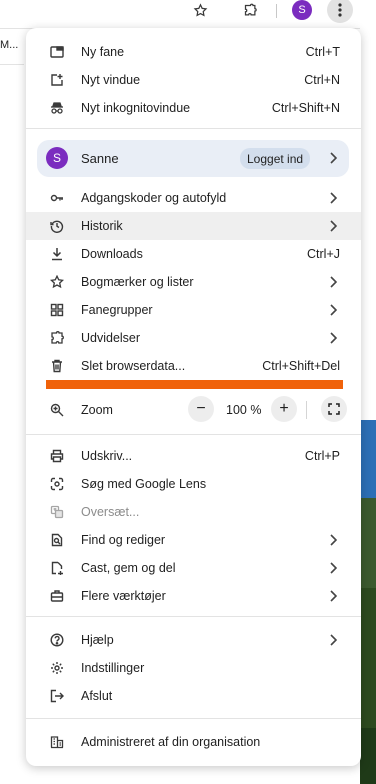 This screenshot has width=376, height=784. I want to click on background-page-strip, so click(368, 406).